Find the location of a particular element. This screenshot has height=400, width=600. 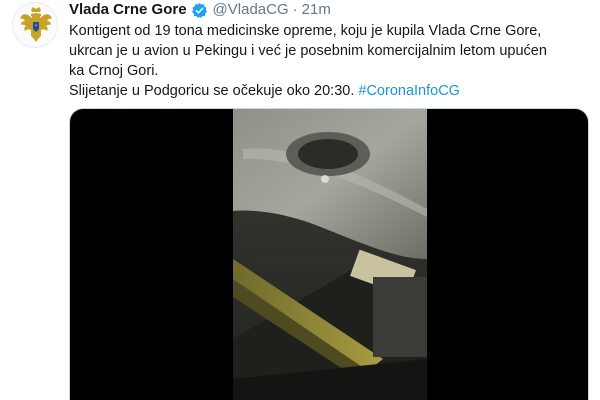

hashtag-link: #CoronaInfoCG is located at coordinates (409, 91).